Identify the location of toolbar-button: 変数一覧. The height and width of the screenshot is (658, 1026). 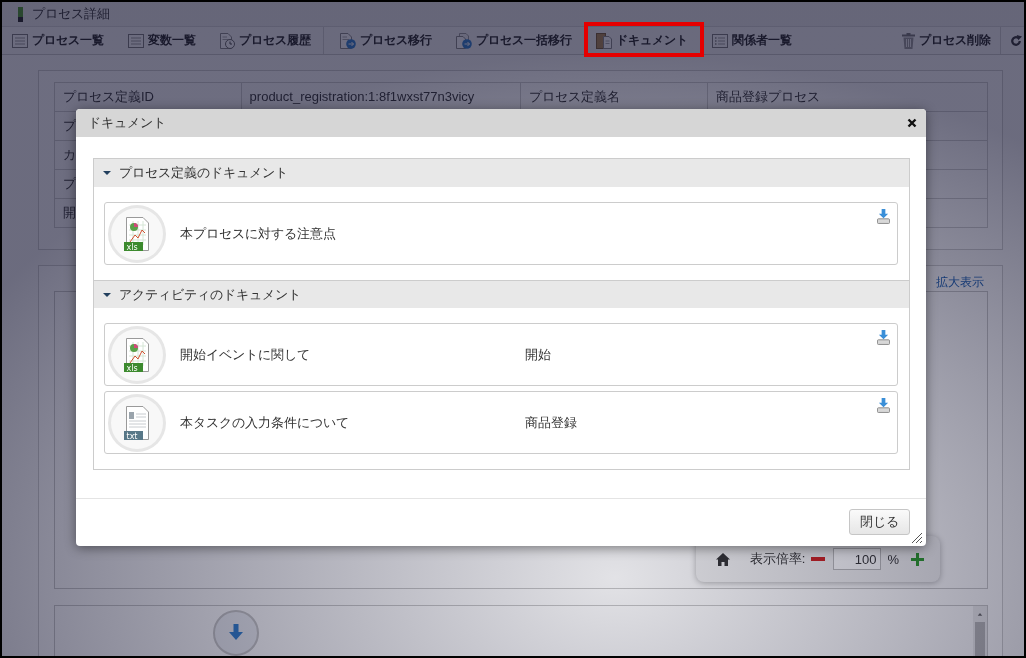
(162, 40).